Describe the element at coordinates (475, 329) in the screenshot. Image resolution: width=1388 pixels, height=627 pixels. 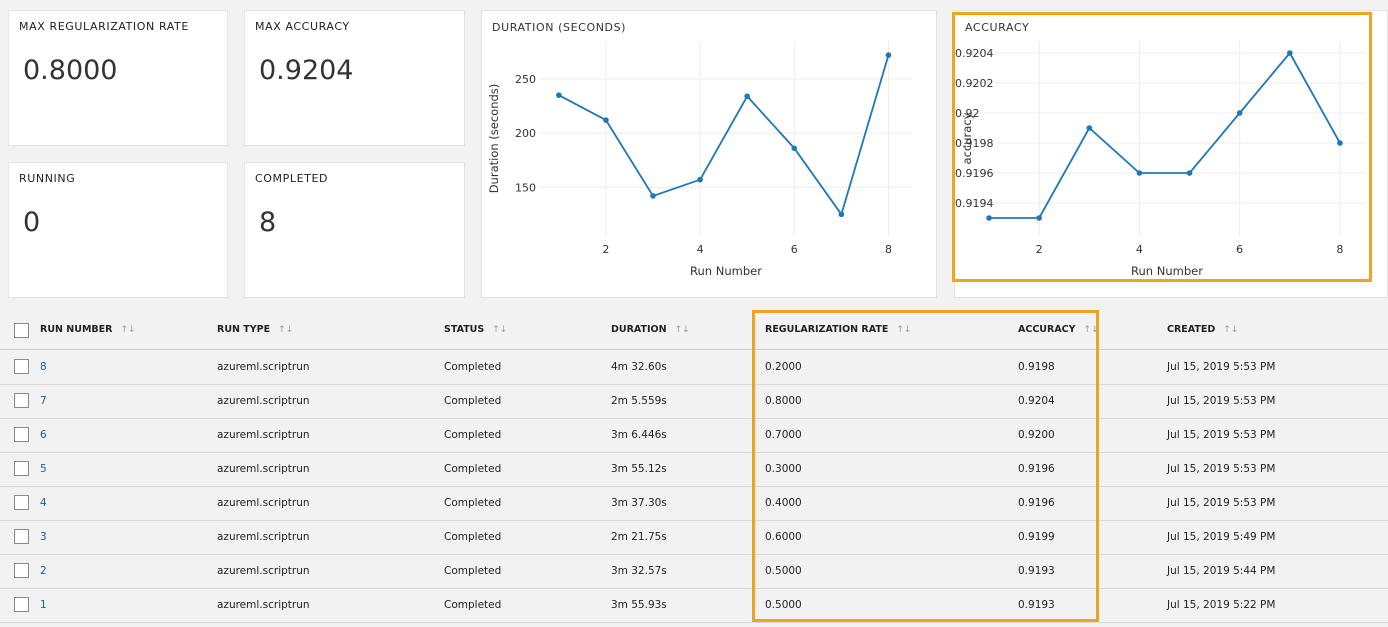
I see `header-status: STATUS ↑↓` at that location.